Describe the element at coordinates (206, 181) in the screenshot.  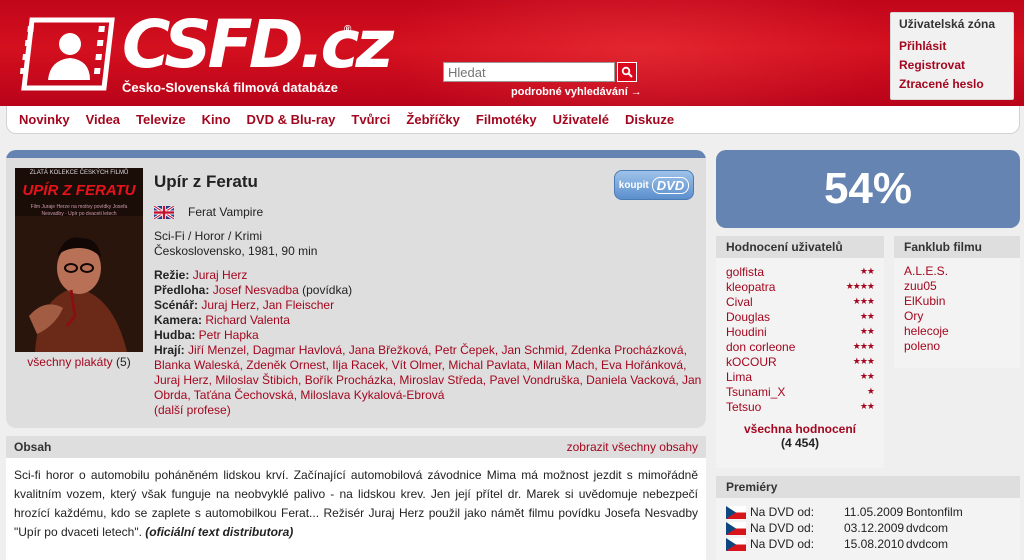
I see `film-title: Upír z Feratu` at that location.